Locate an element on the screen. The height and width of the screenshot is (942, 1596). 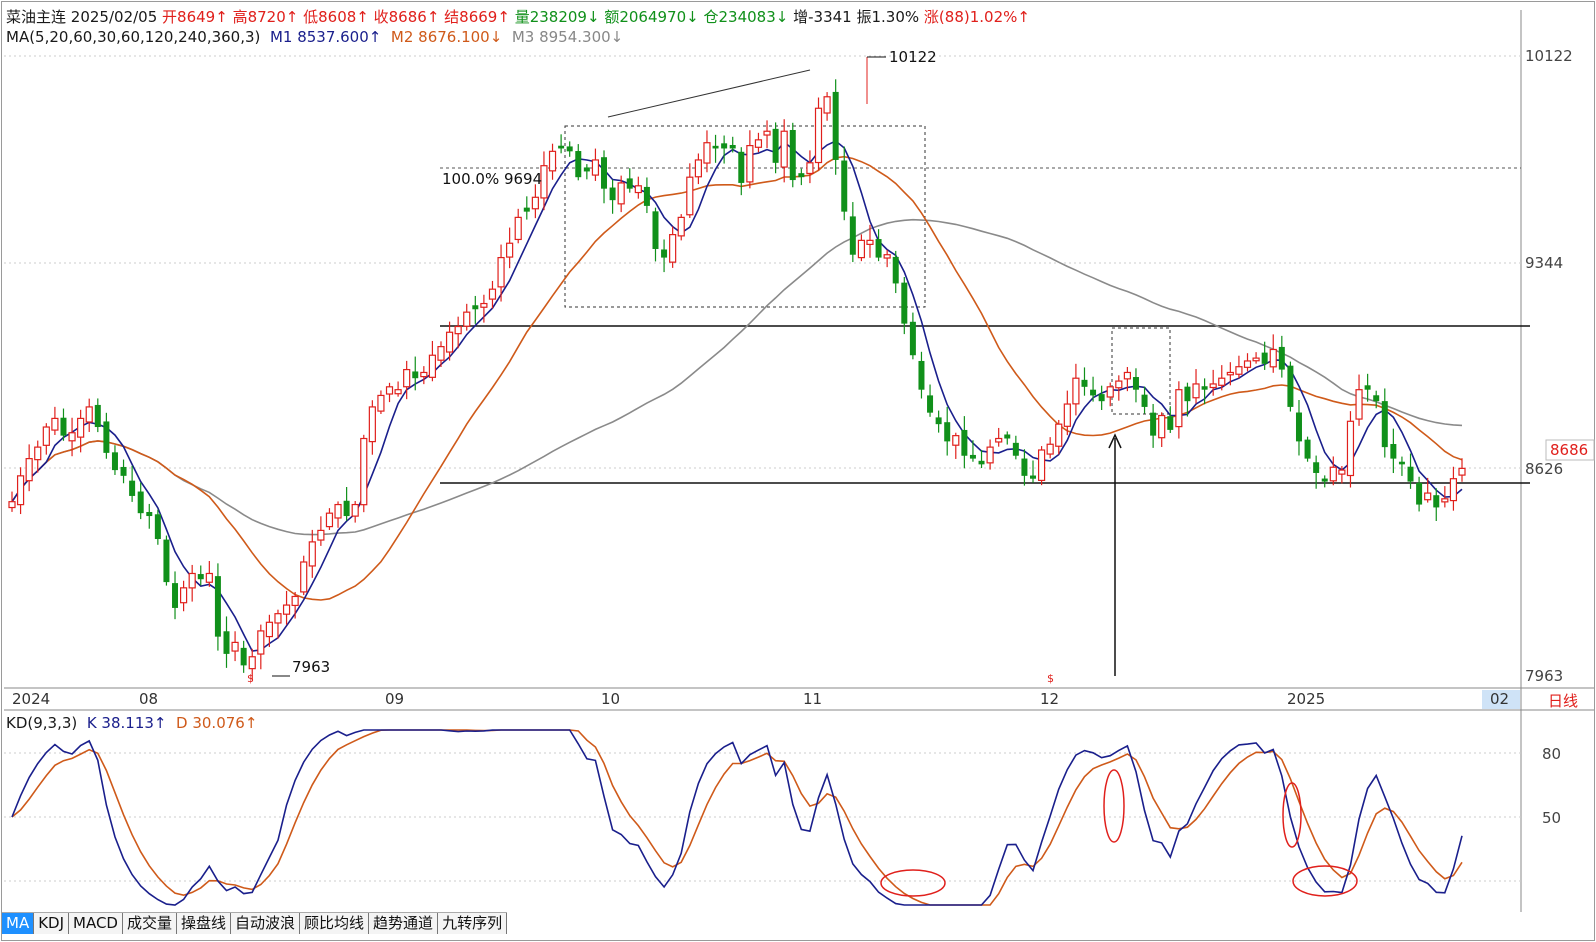
fib-label: 100.0% 9694 is located at coordinates (492, 179).